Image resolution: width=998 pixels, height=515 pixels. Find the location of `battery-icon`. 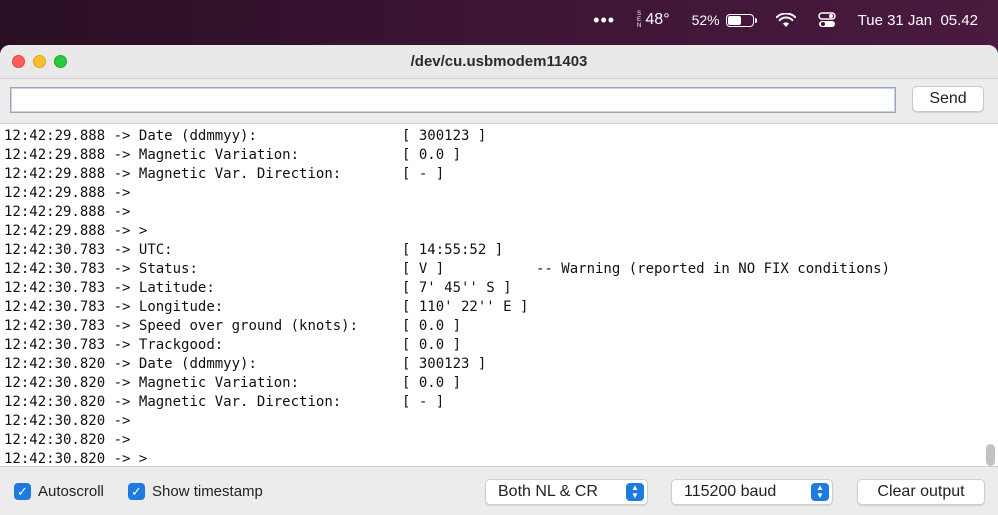

battery-icon is located at coordinates (741, 20).